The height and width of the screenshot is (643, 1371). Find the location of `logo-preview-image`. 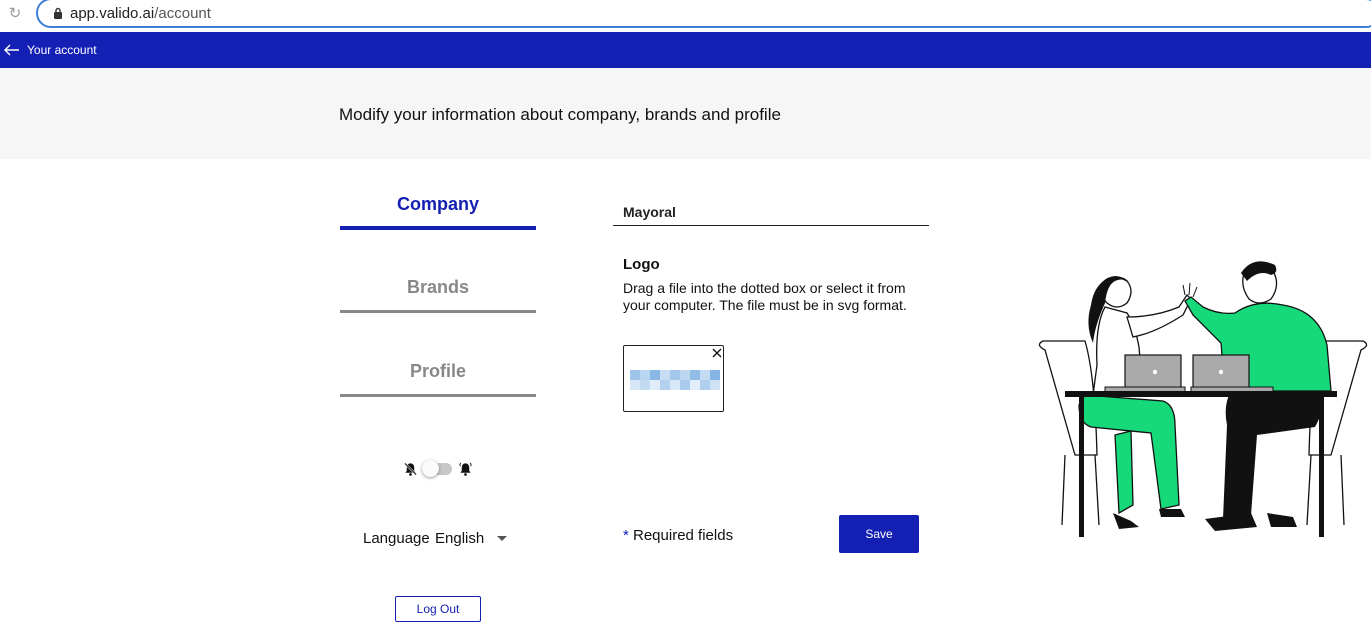

logo-preview-image is located at coordinates (675, 380).